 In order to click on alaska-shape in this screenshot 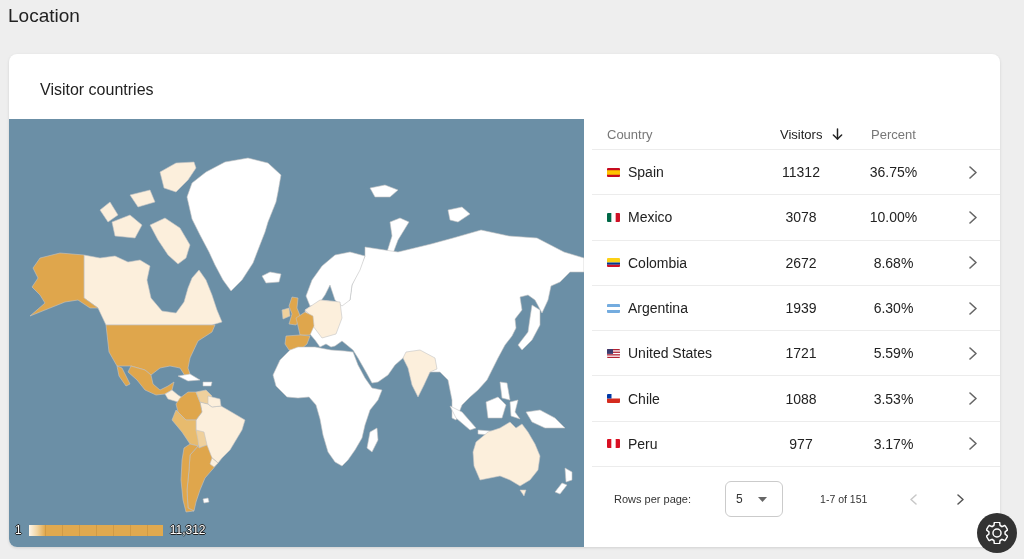, I will do `click(64, 284)`.